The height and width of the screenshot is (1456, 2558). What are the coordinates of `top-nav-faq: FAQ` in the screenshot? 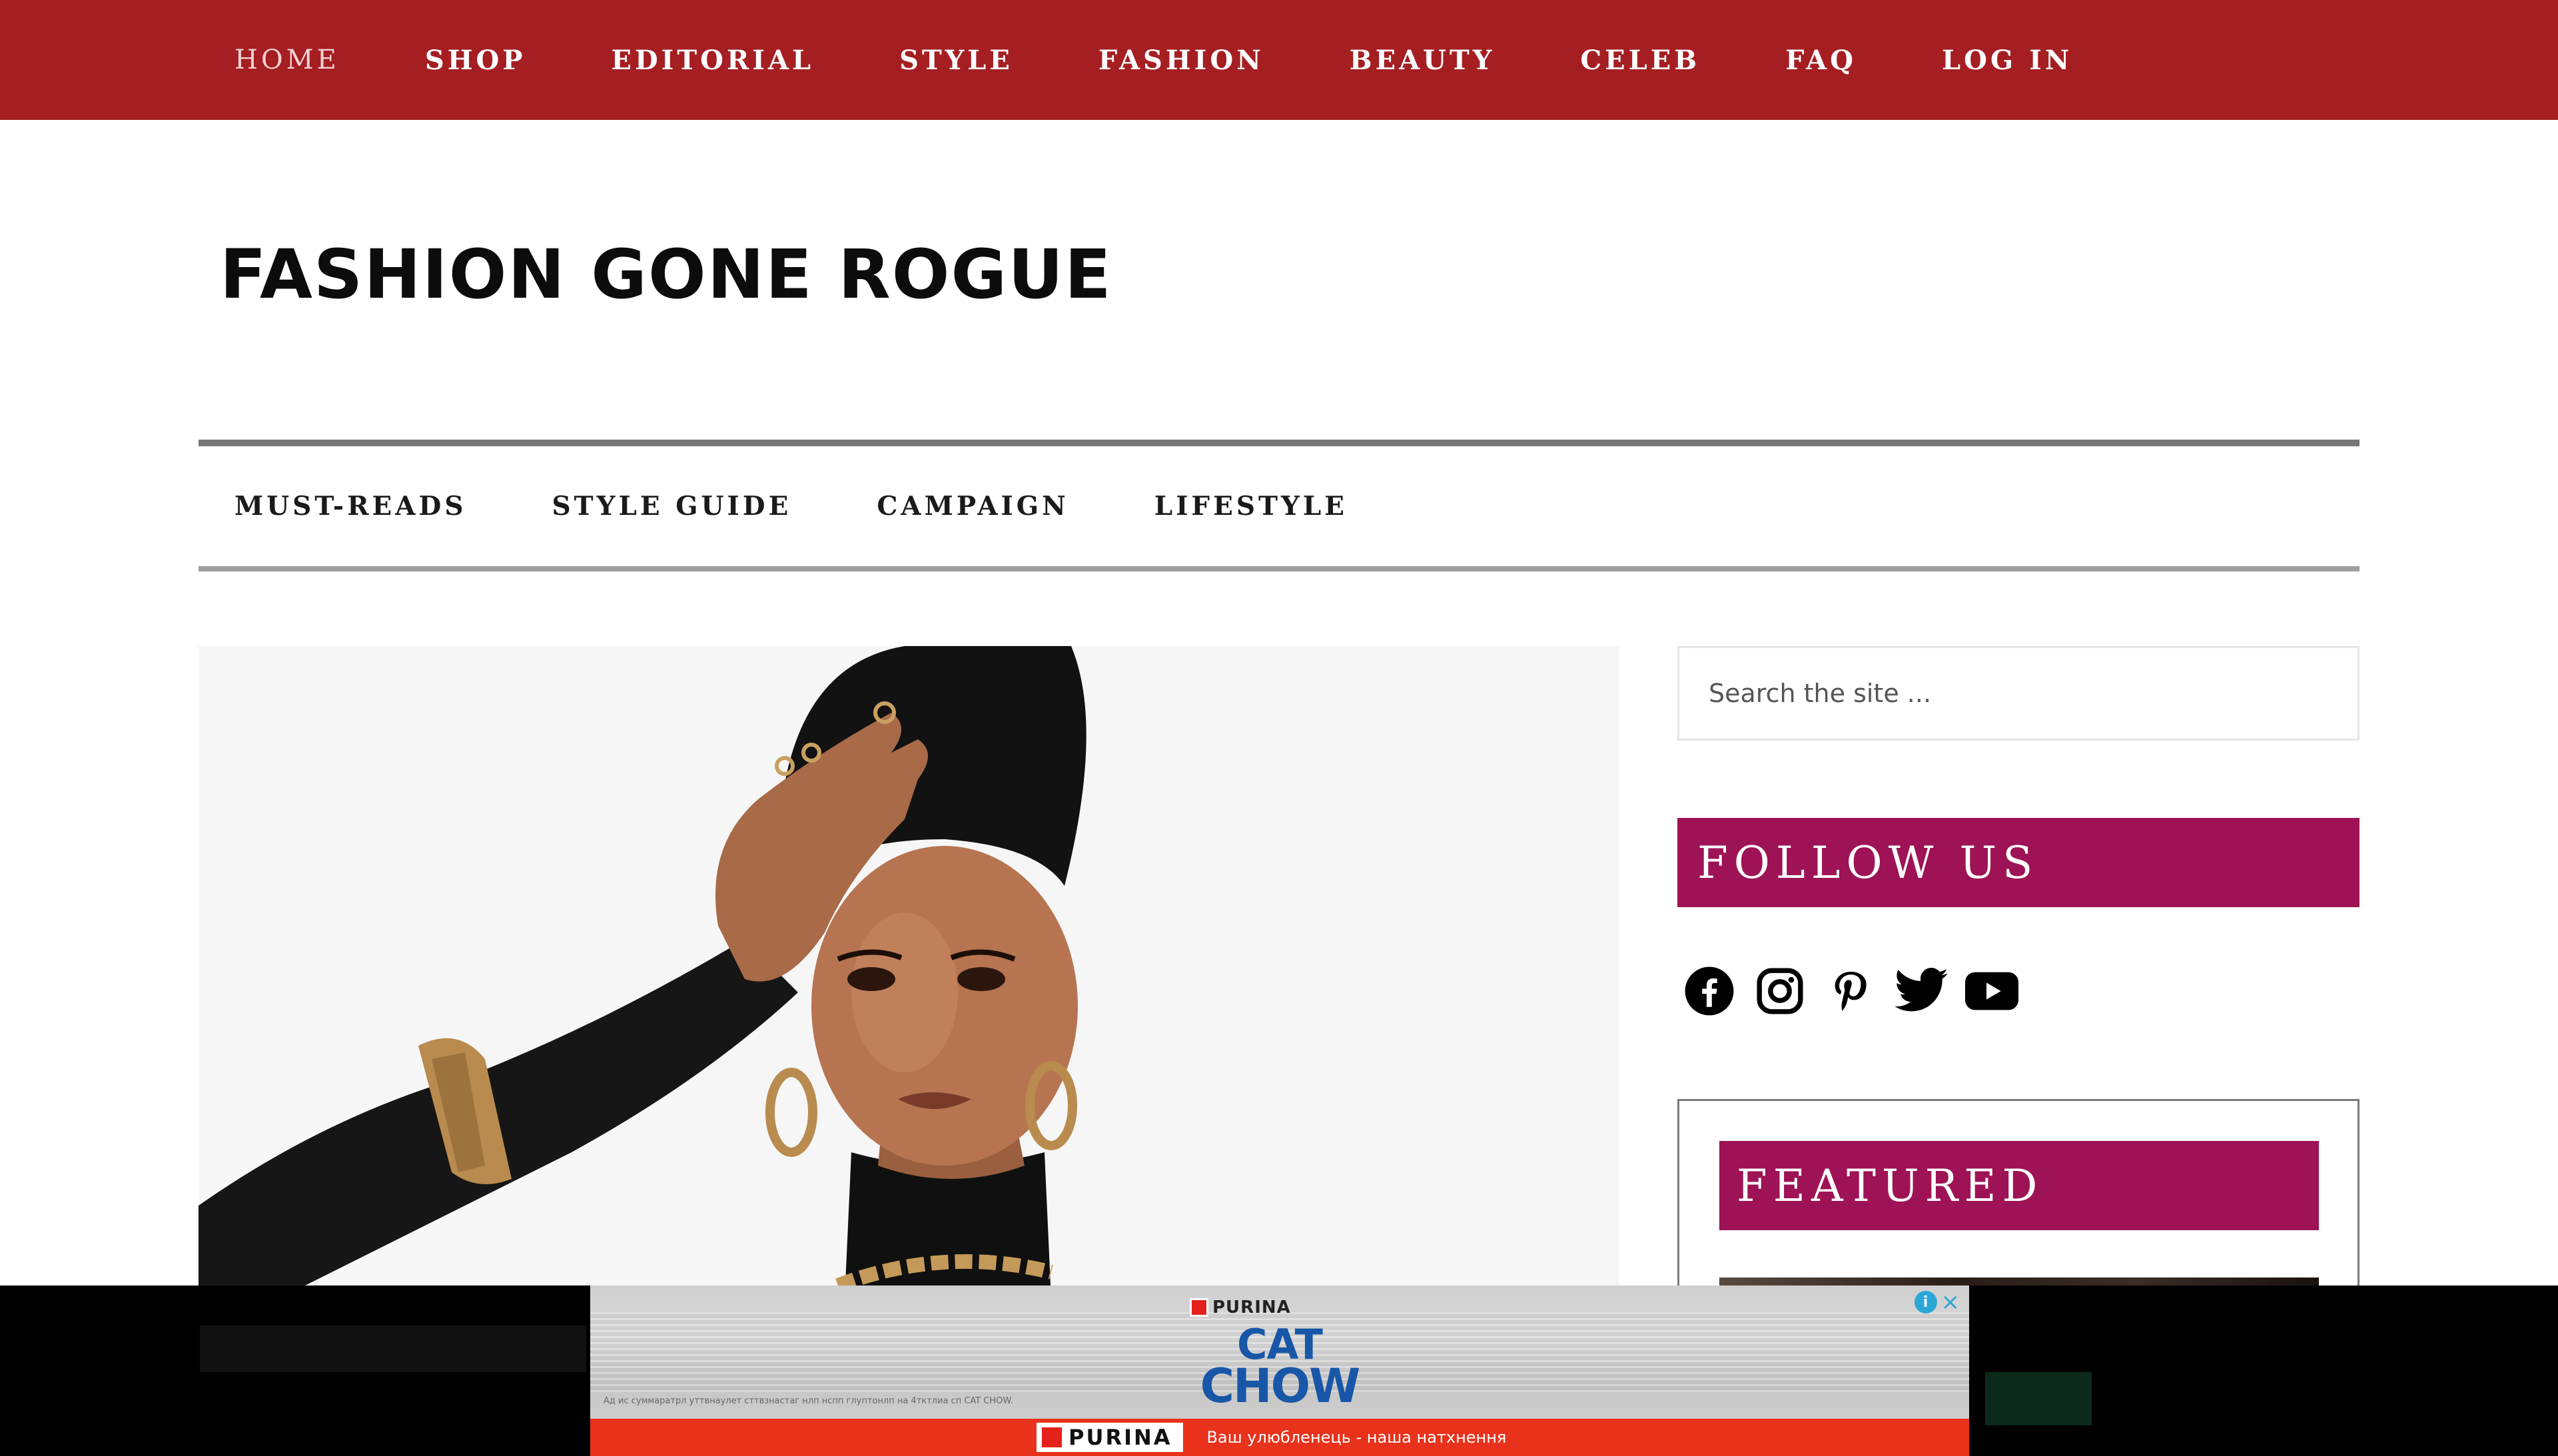 It's located at (1821, 60).